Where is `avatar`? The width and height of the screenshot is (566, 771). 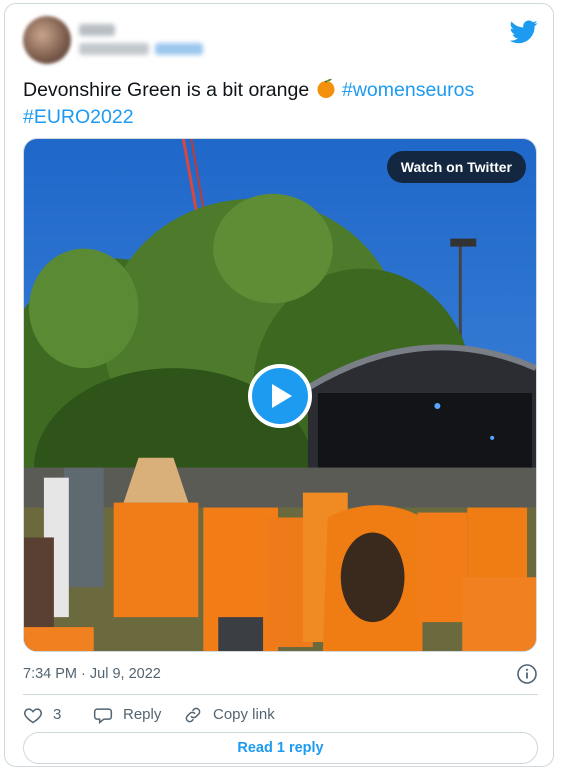
avatar is located at coordinates (47, 40).